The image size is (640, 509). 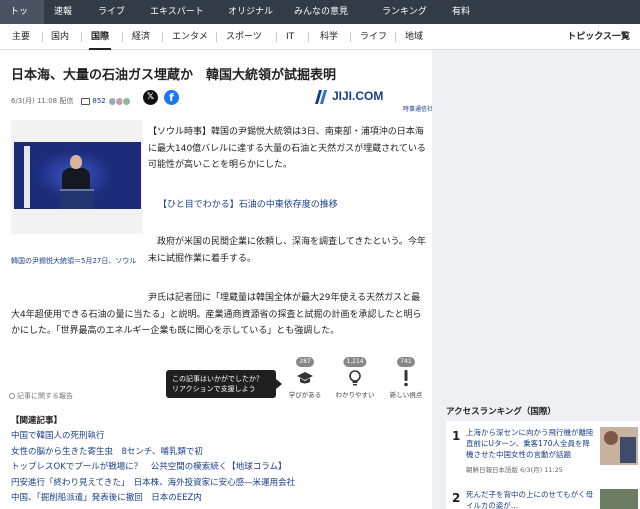 I want to click on category-tab: 国内, so click(x=60, y=37).